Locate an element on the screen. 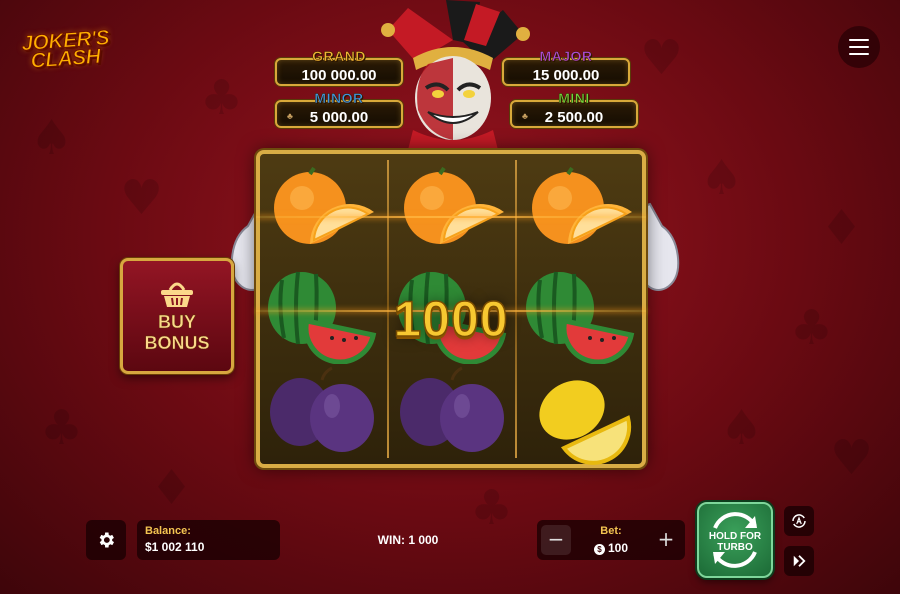  bet-increase-button: + is located at coordinates (666, 540).